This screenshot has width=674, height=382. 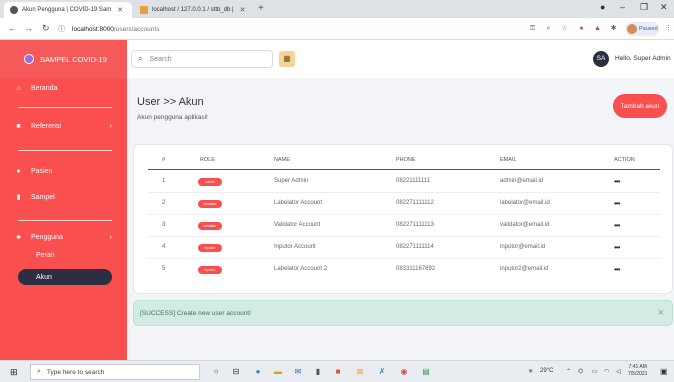 I want to click on forward-icon: →, so click(x=28, y=28).